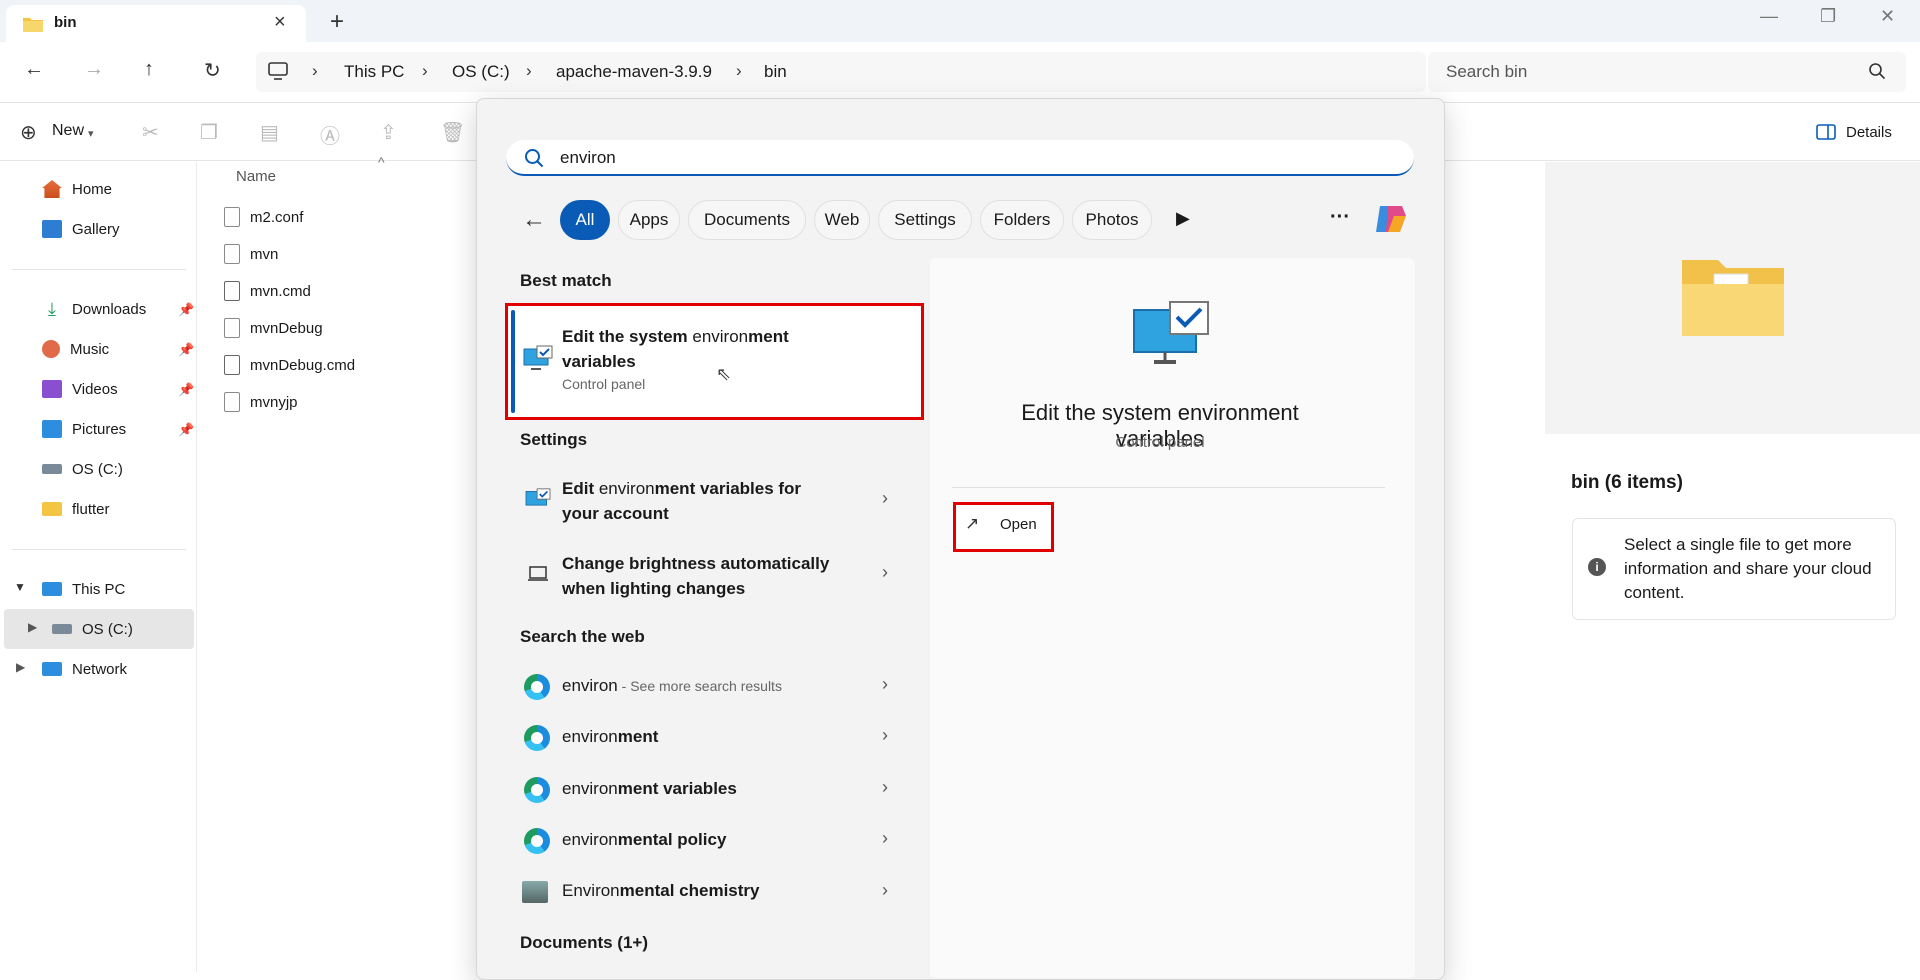 This screenshot has width=1920, height=980. Describe the element at coordinates (535, 892) in the screenshot. I see `image-thumbnail-icon` at that location.